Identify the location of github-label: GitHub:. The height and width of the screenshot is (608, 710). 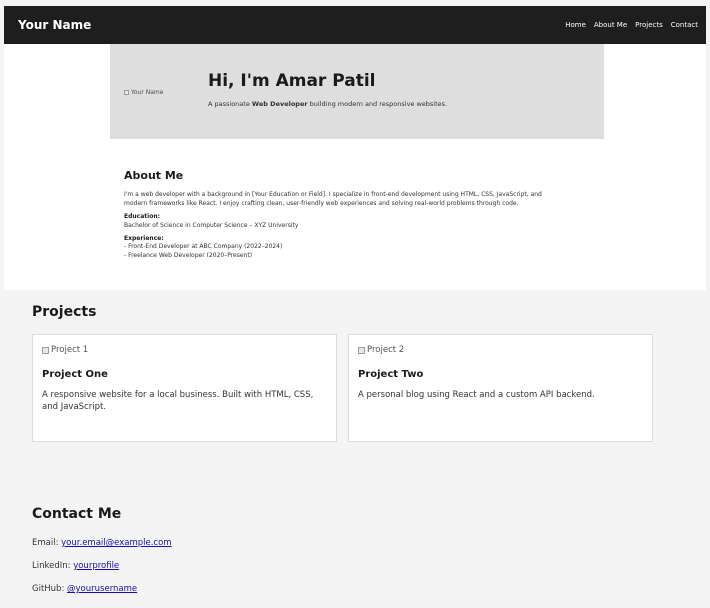
(50, 589).